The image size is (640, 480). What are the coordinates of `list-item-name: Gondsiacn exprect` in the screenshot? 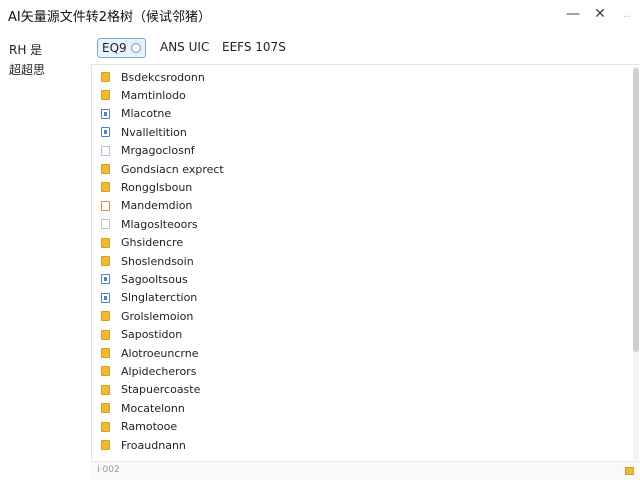 It's located at (172, 169).